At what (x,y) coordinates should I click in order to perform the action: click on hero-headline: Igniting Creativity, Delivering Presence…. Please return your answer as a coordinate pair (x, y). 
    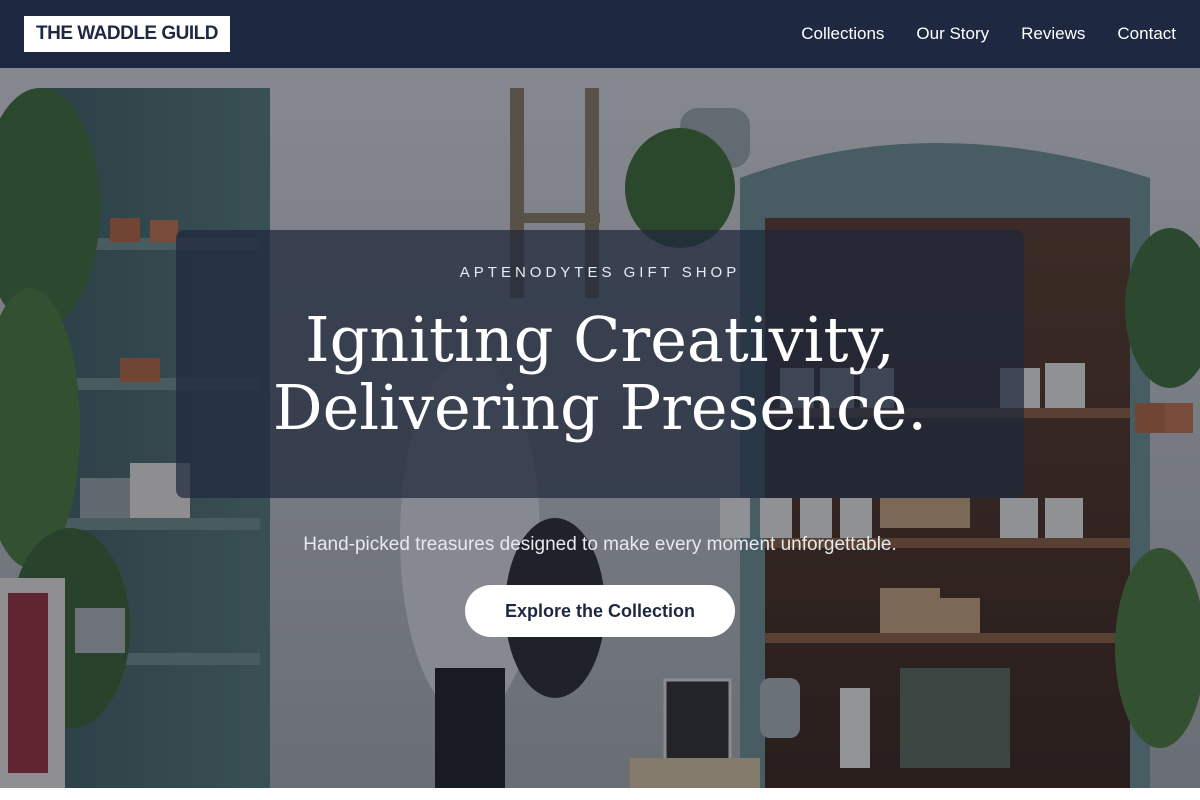
    Looking at the image, I should click on (600, 374).